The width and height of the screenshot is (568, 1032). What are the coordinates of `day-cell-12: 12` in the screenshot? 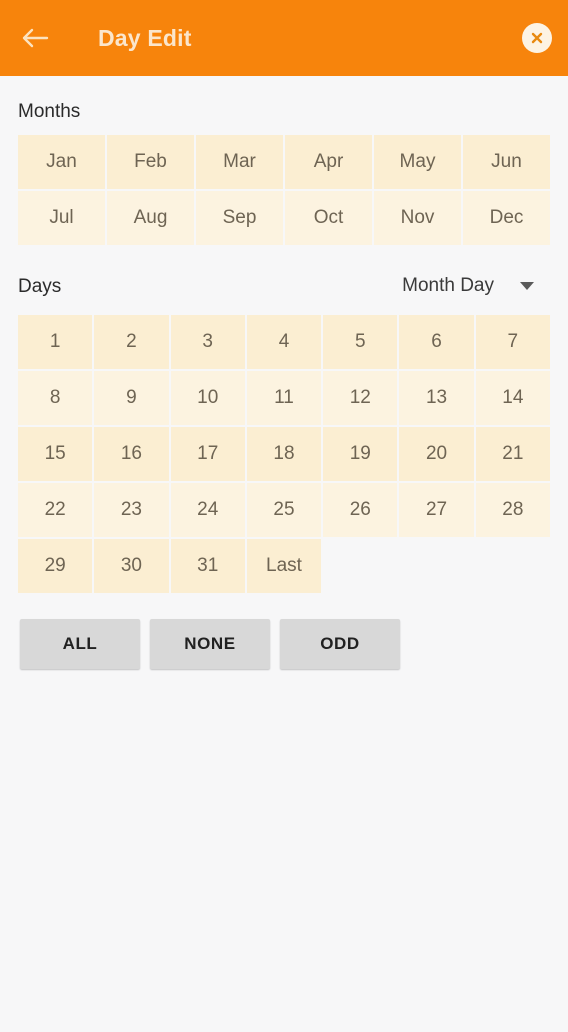 It's located at (360, 398).